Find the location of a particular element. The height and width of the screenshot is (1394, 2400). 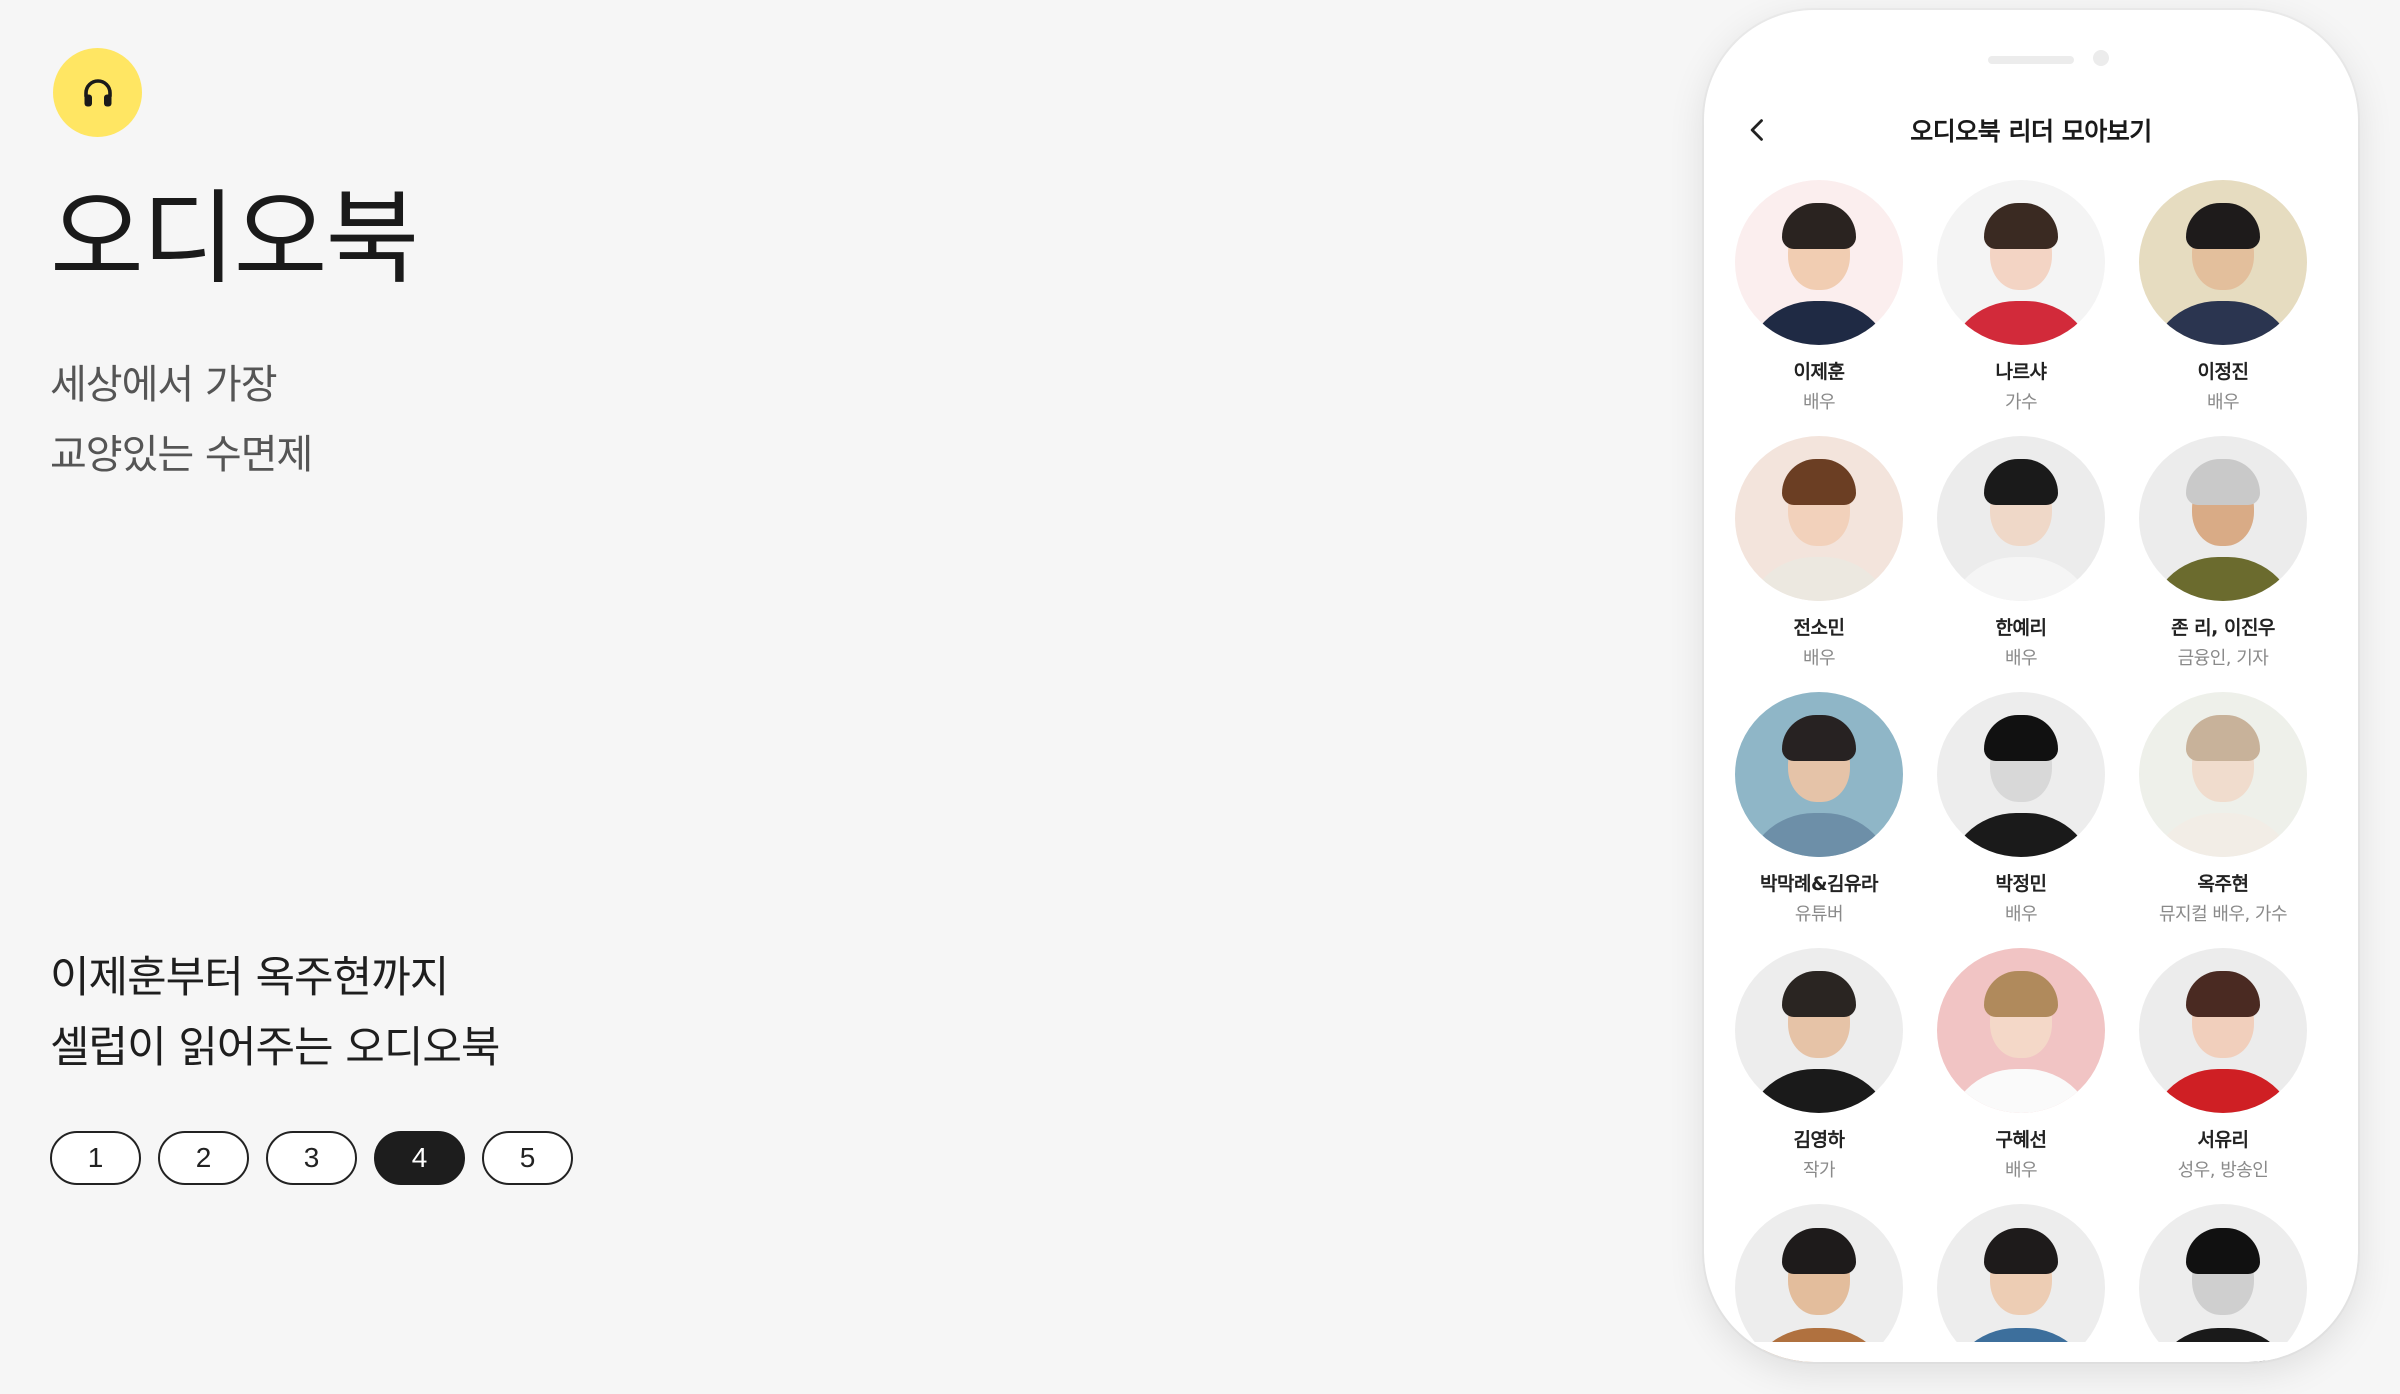

reader-card: 한예리배우 is located at coordinates (2021, 553).